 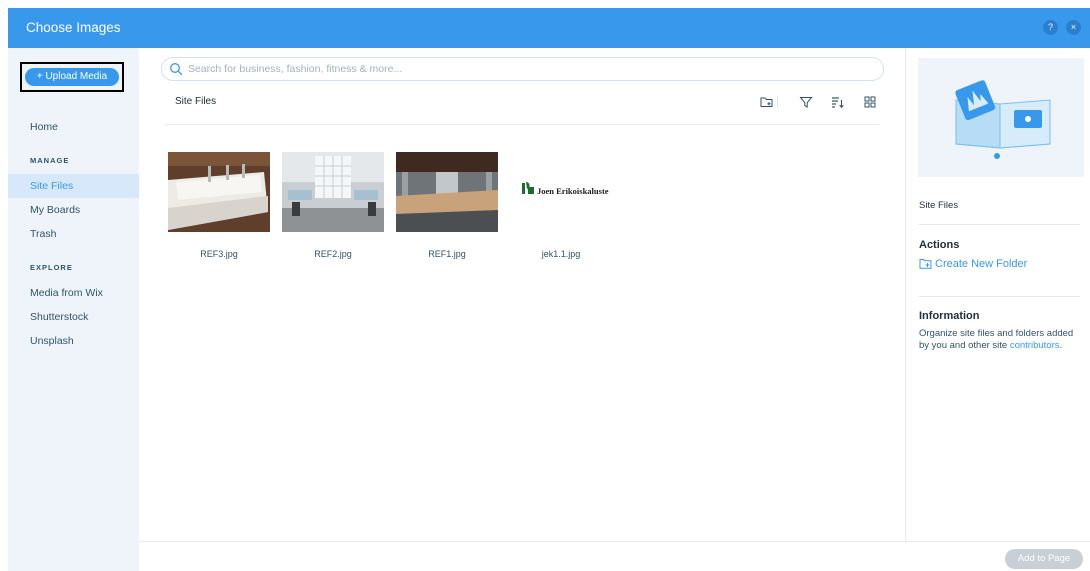 I want to click on create-new-folder-link: Create New Folder, so click(x=973, y=264).